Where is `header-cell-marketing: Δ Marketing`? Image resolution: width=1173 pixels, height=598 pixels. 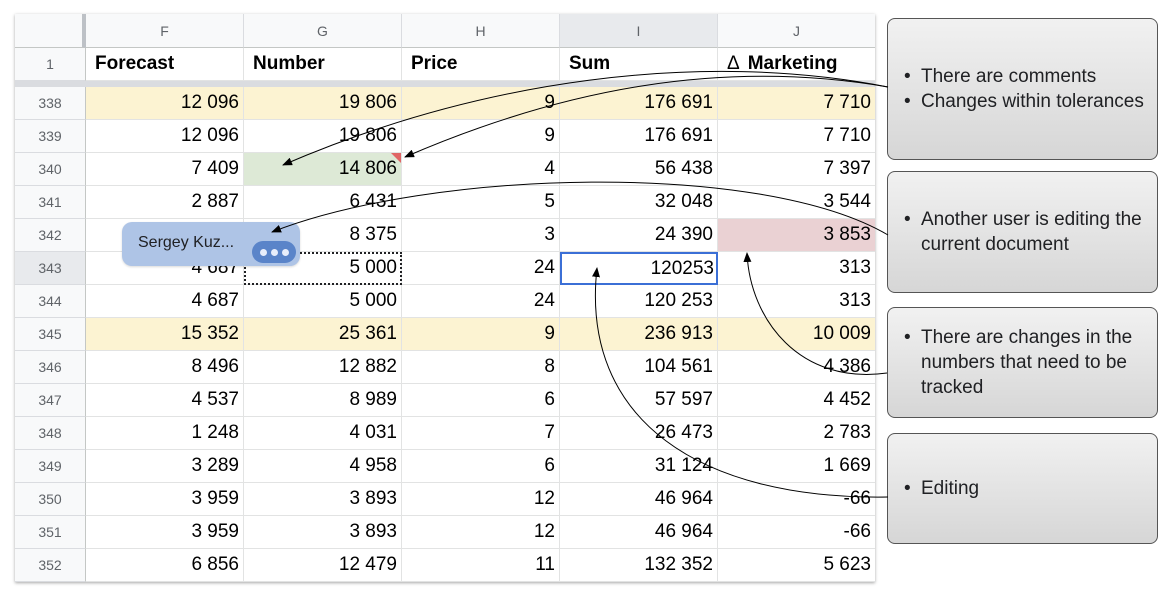 header-cell-marketing: Δ Marketing is located at coordinates (796, 64).